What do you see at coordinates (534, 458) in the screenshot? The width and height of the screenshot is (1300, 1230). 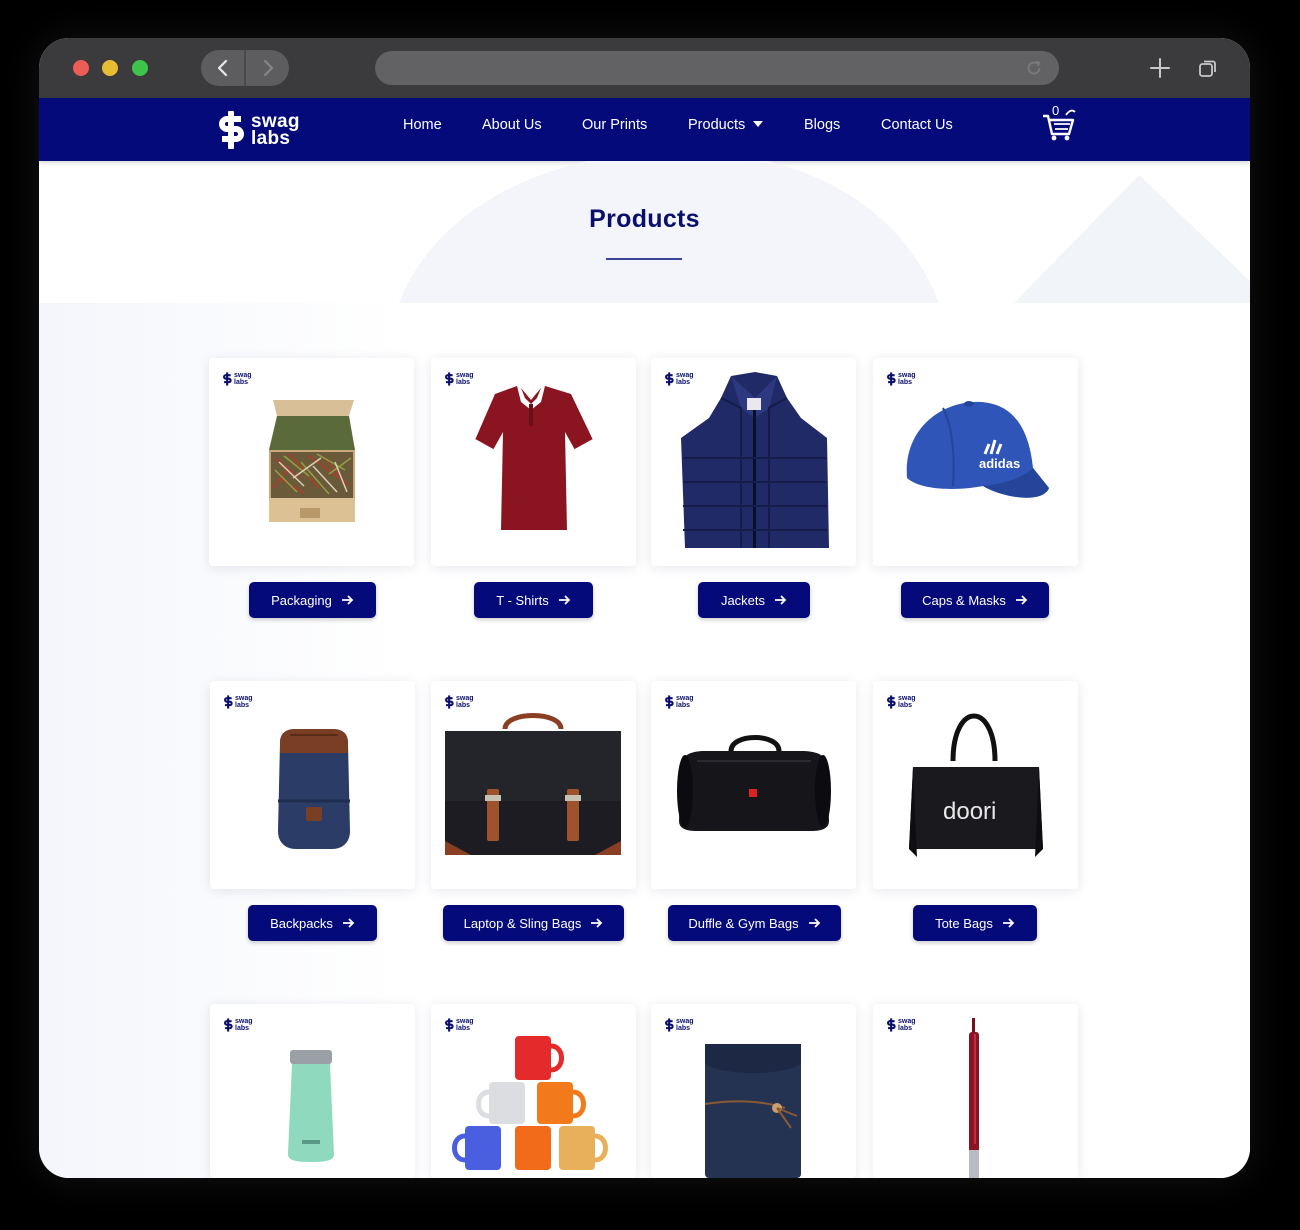 I see `polo-shirt-image` at bounding box center [534, 458].